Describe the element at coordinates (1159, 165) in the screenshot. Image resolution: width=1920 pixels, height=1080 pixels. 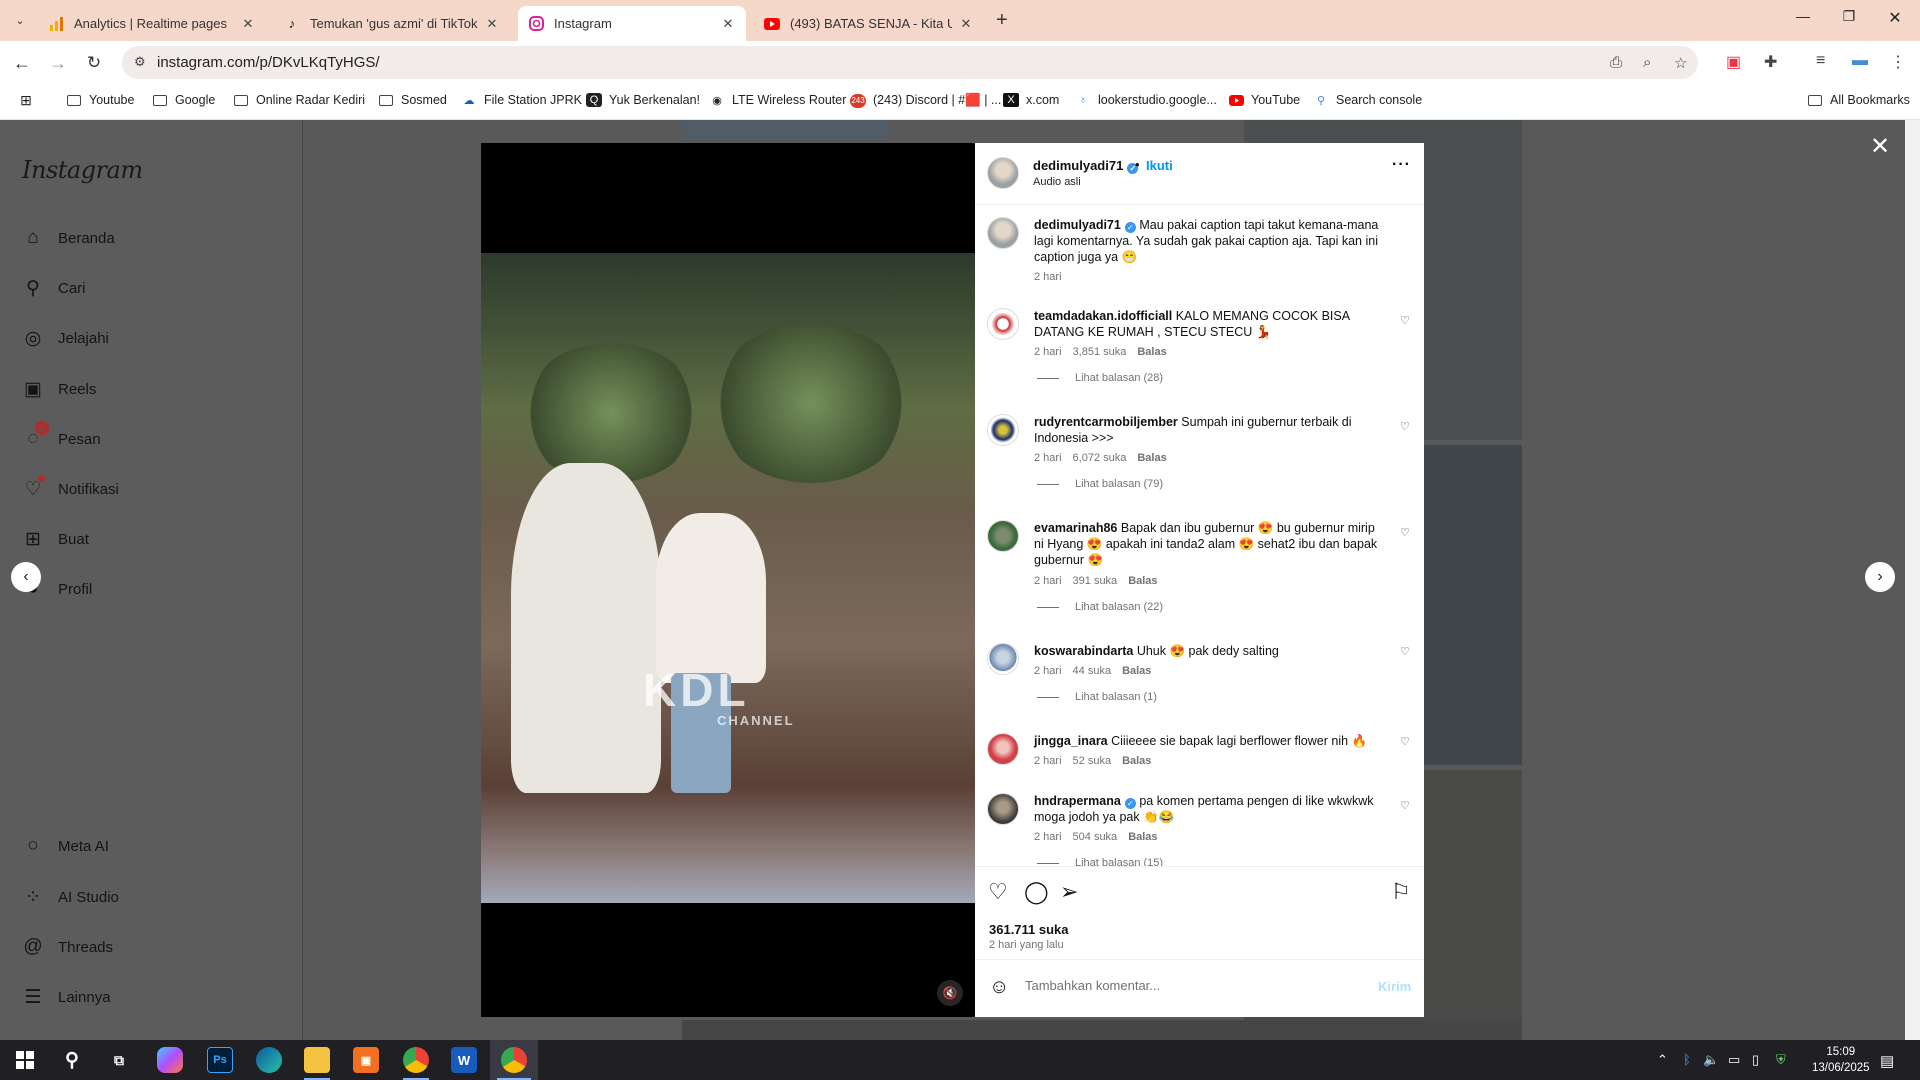
I see `follow-button: Ikuti` at that location.